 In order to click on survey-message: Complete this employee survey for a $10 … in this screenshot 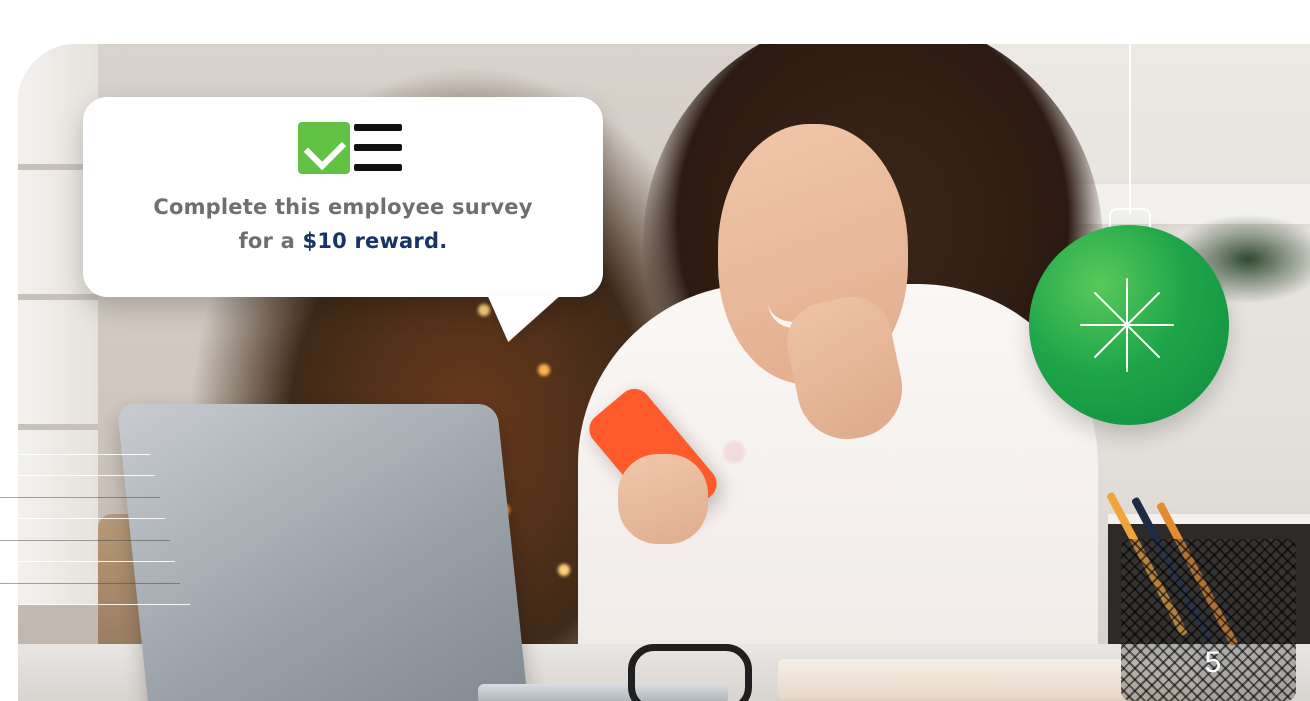, I will do `click(343, 224)`.